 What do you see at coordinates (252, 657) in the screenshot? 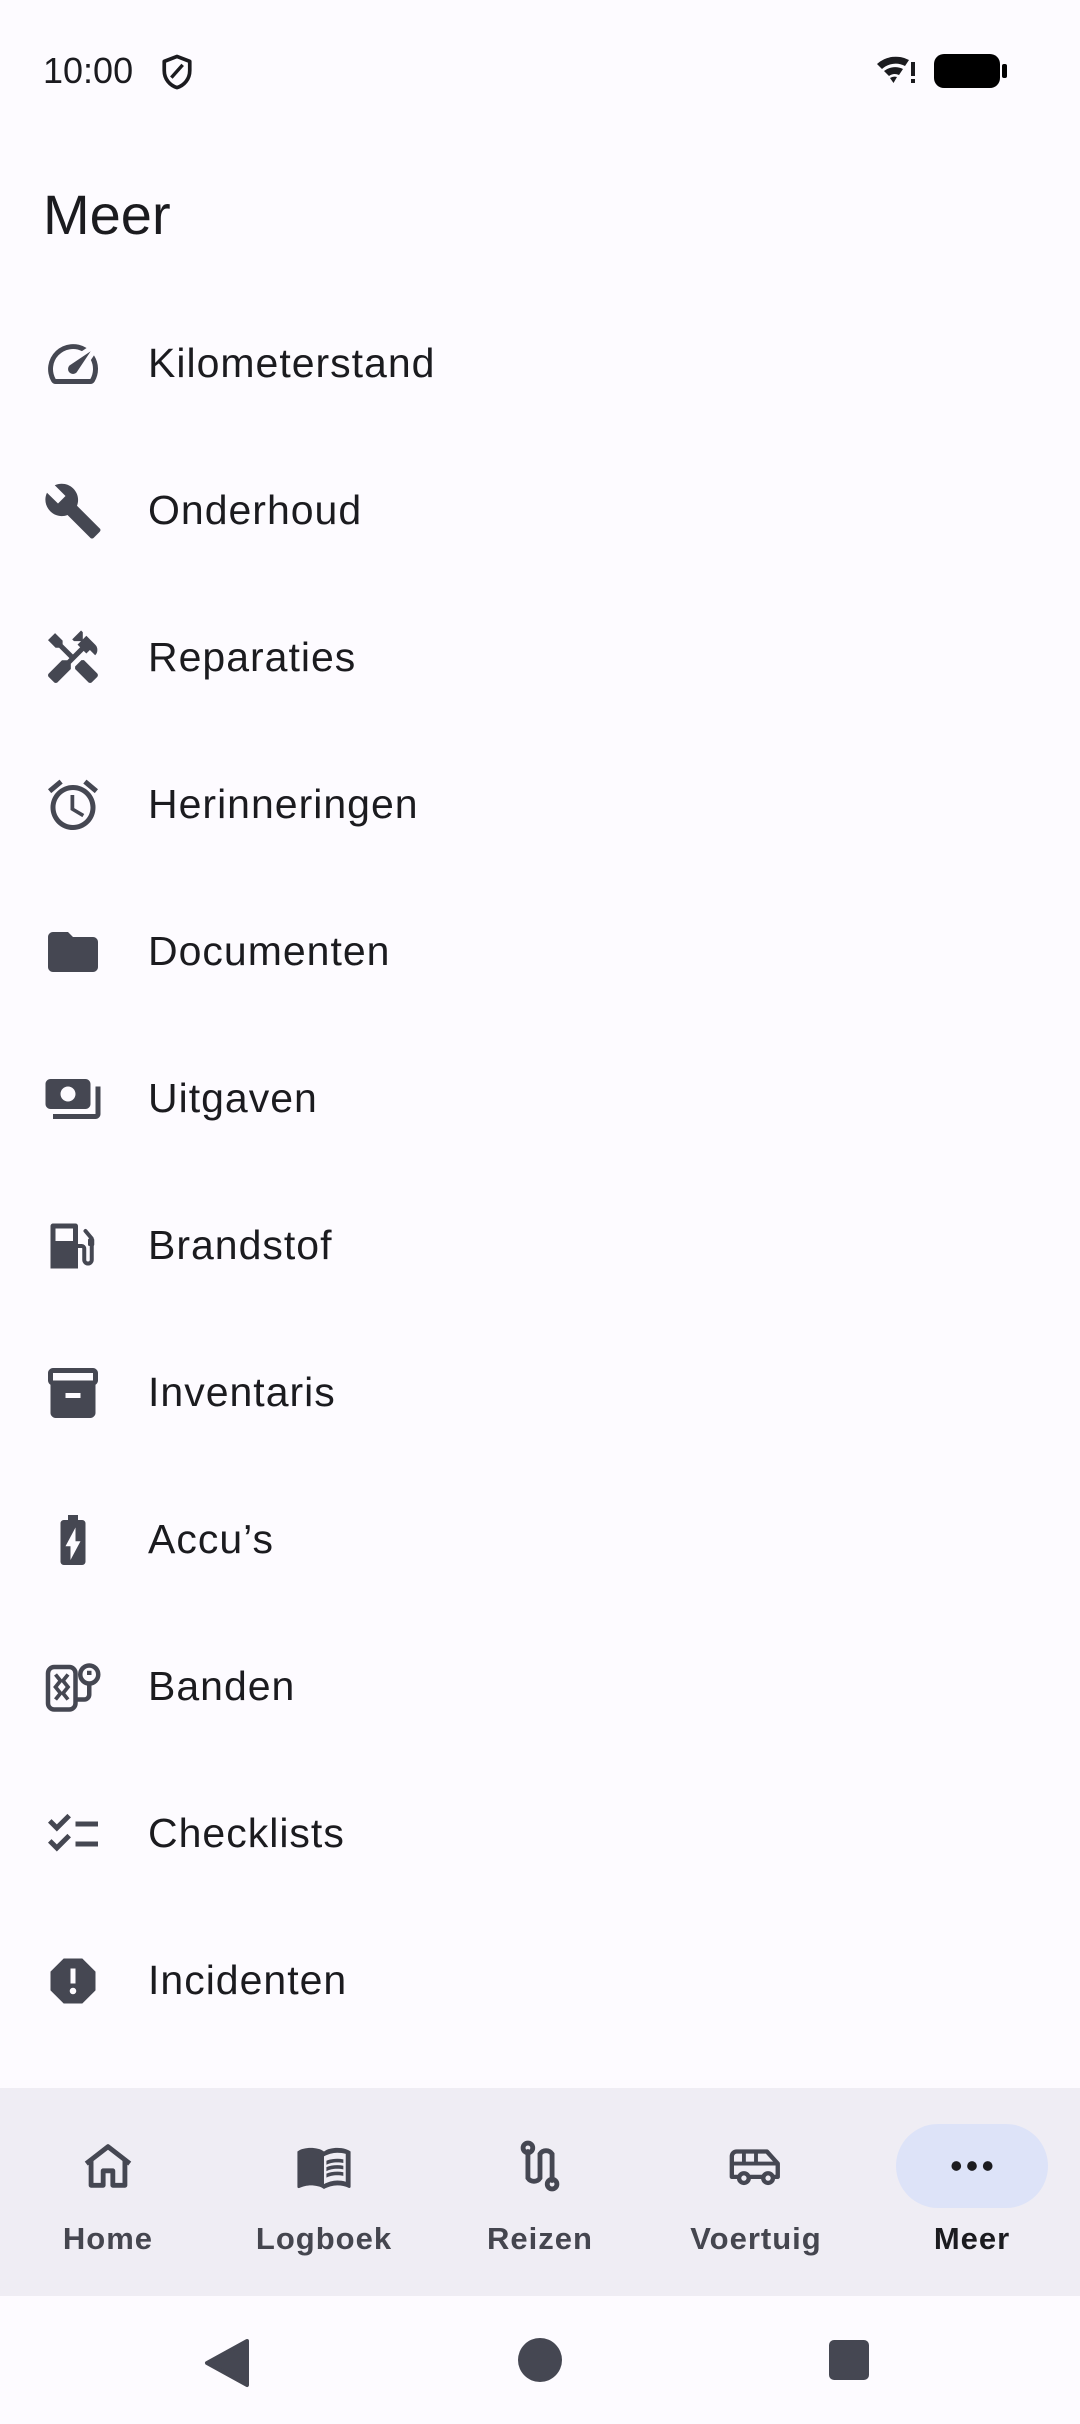
I see `menu-item-label: Reparaties` at bounding box center [252, 657].